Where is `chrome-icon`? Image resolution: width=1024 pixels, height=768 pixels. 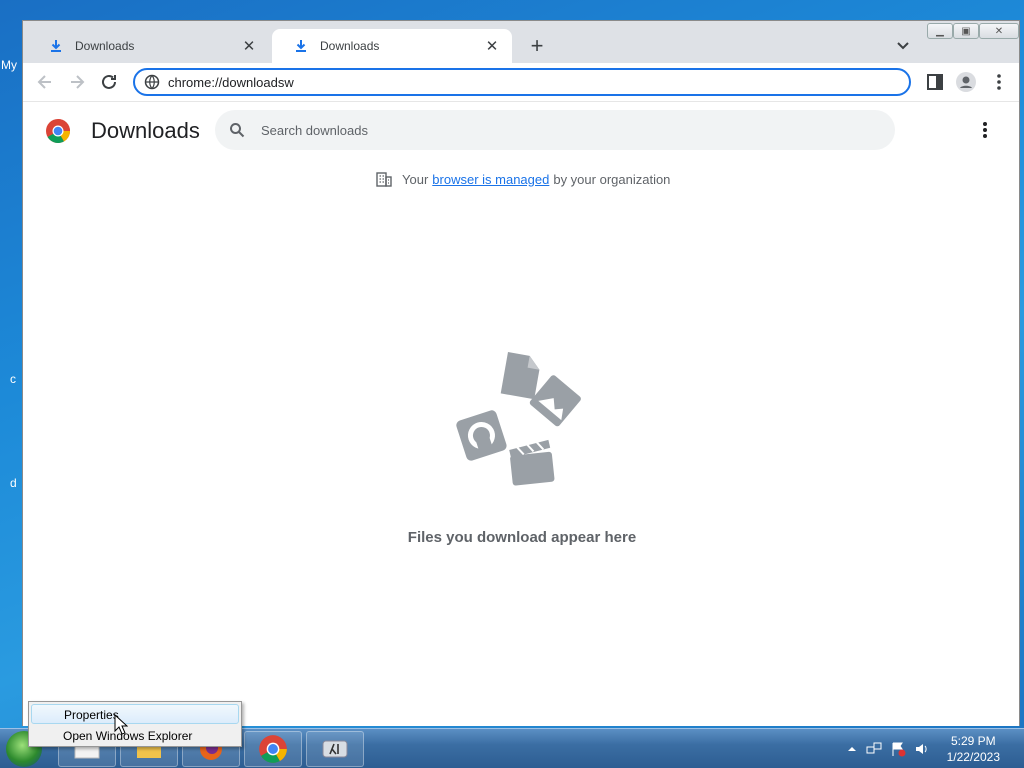 chrome-icon is located at coordinates (273, 749).